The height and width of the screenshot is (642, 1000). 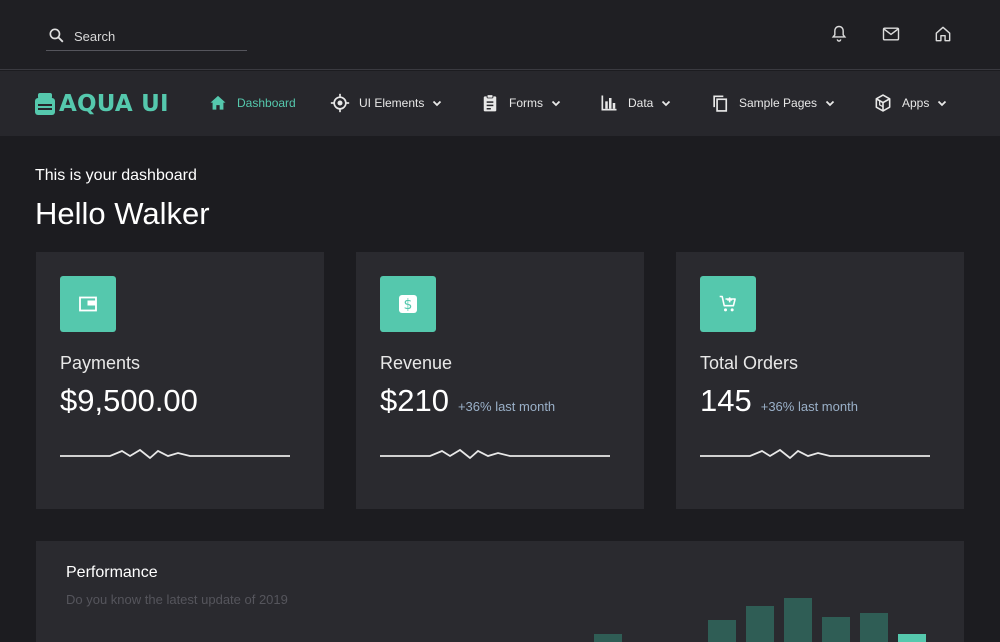 What do you see at coordinates (726, 400) in the screenshot?
I see `card-value: 145` at bounding box center [726, 400].